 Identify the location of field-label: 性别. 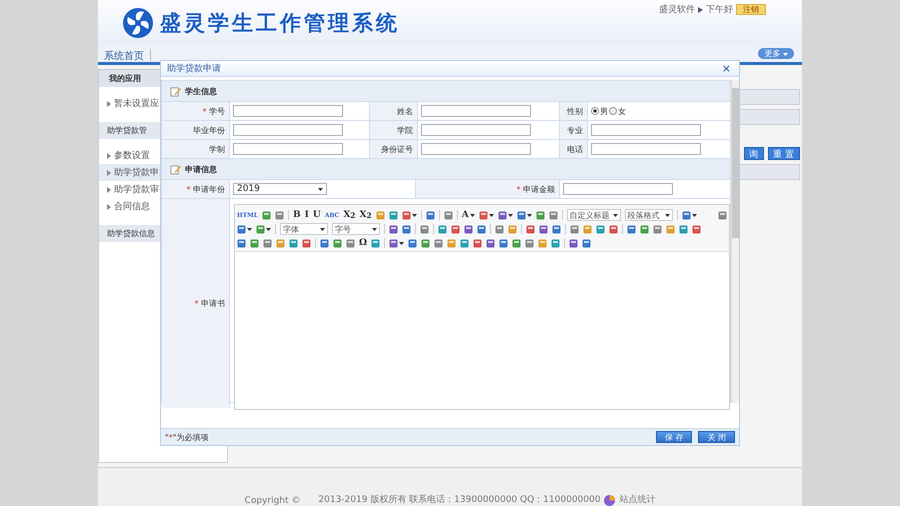
(575, 111).